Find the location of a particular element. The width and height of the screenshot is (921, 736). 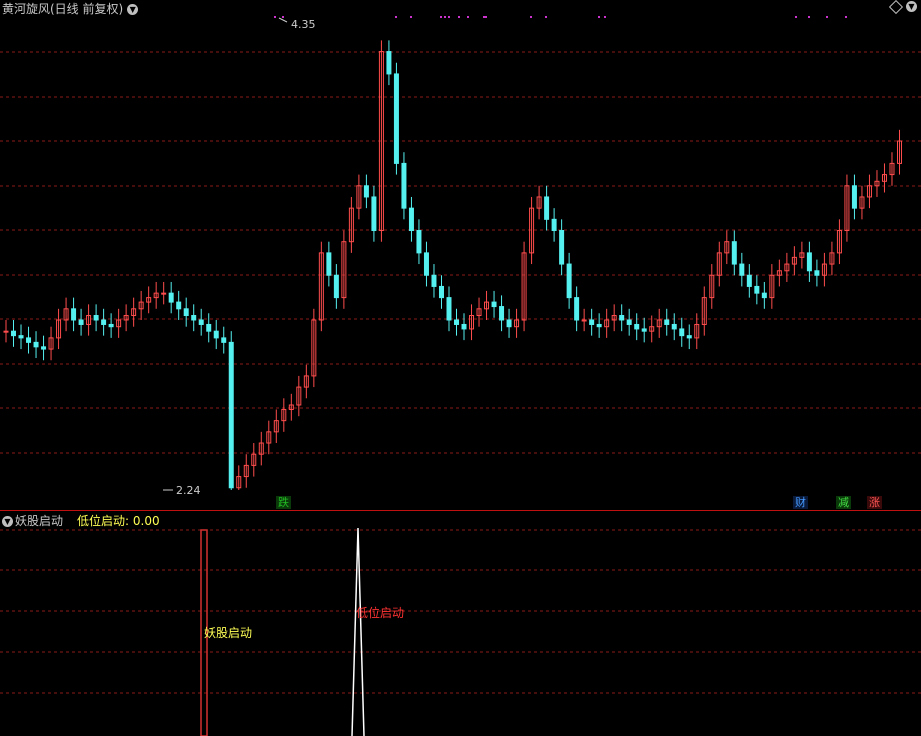

high-price-label: 4.35 is located at coordinates (303, 24).